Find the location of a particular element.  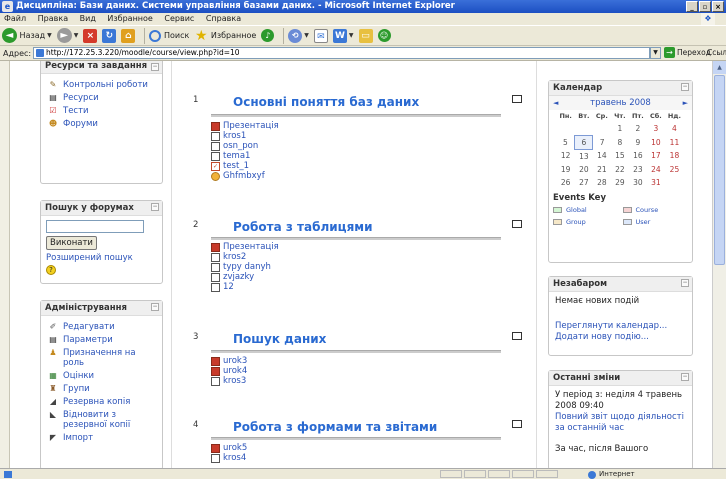

calendar-day: 30 is located at coordinates (638, 182).